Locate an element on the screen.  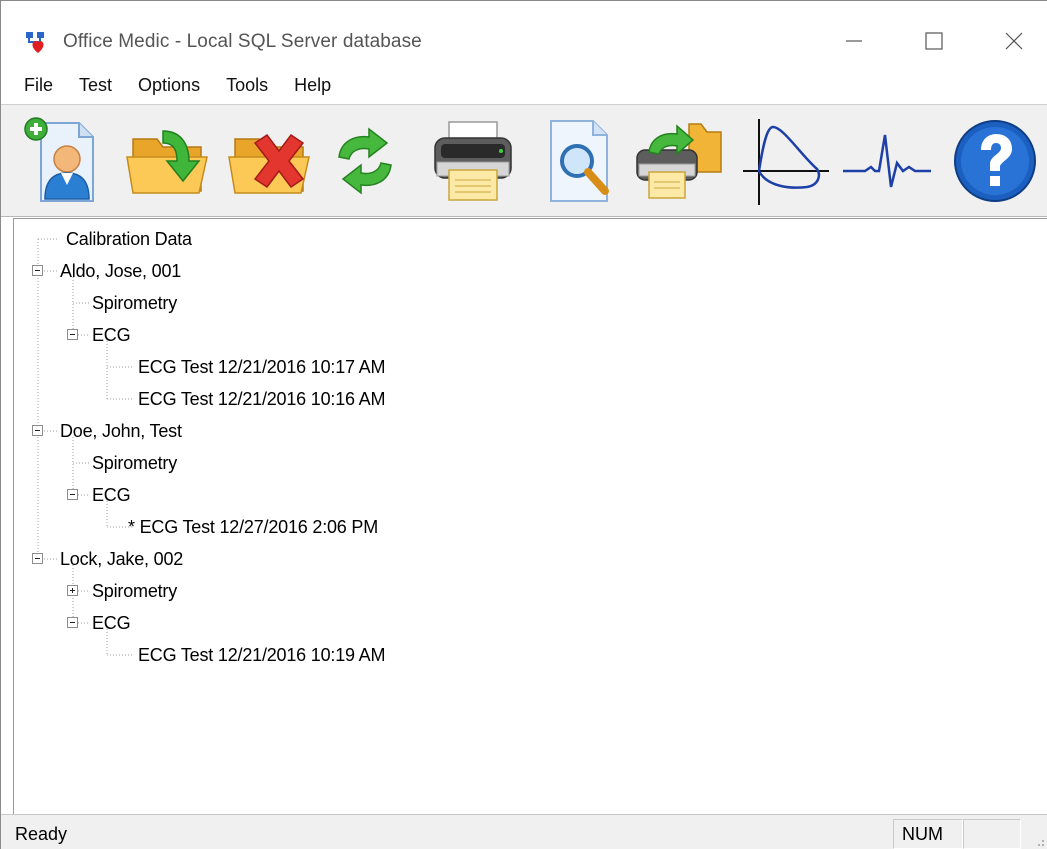
open-button is located at coordinates (169, 161).